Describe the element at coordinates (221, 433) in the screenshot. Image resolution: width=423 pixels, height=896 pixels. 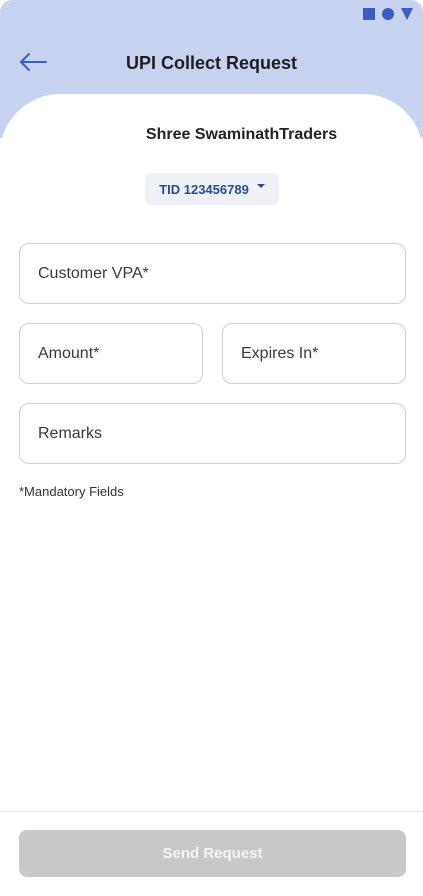
I see `remarks-input` at that location.